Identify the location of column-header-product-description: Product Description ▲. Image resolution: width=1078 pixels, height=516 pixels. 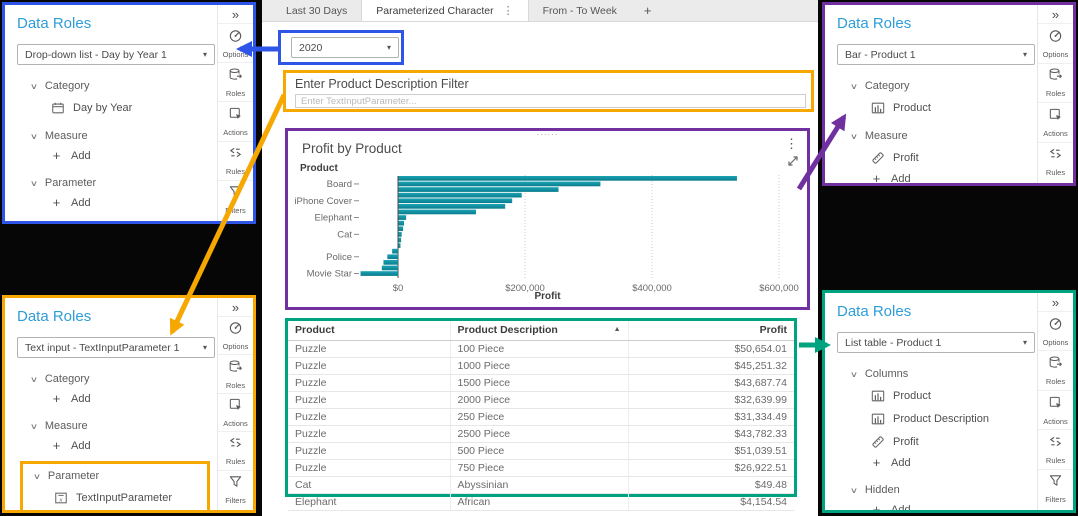
(538, 331).